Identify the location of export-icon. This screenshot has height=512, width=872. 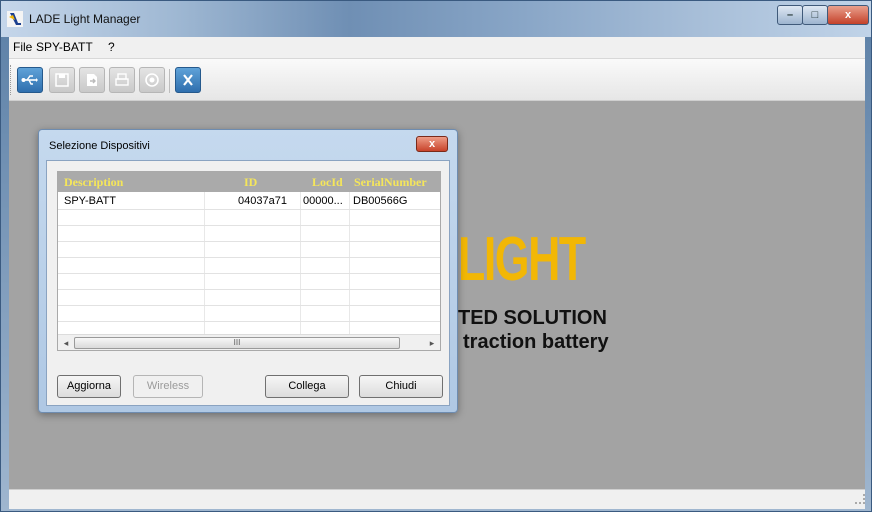
(92, 80).